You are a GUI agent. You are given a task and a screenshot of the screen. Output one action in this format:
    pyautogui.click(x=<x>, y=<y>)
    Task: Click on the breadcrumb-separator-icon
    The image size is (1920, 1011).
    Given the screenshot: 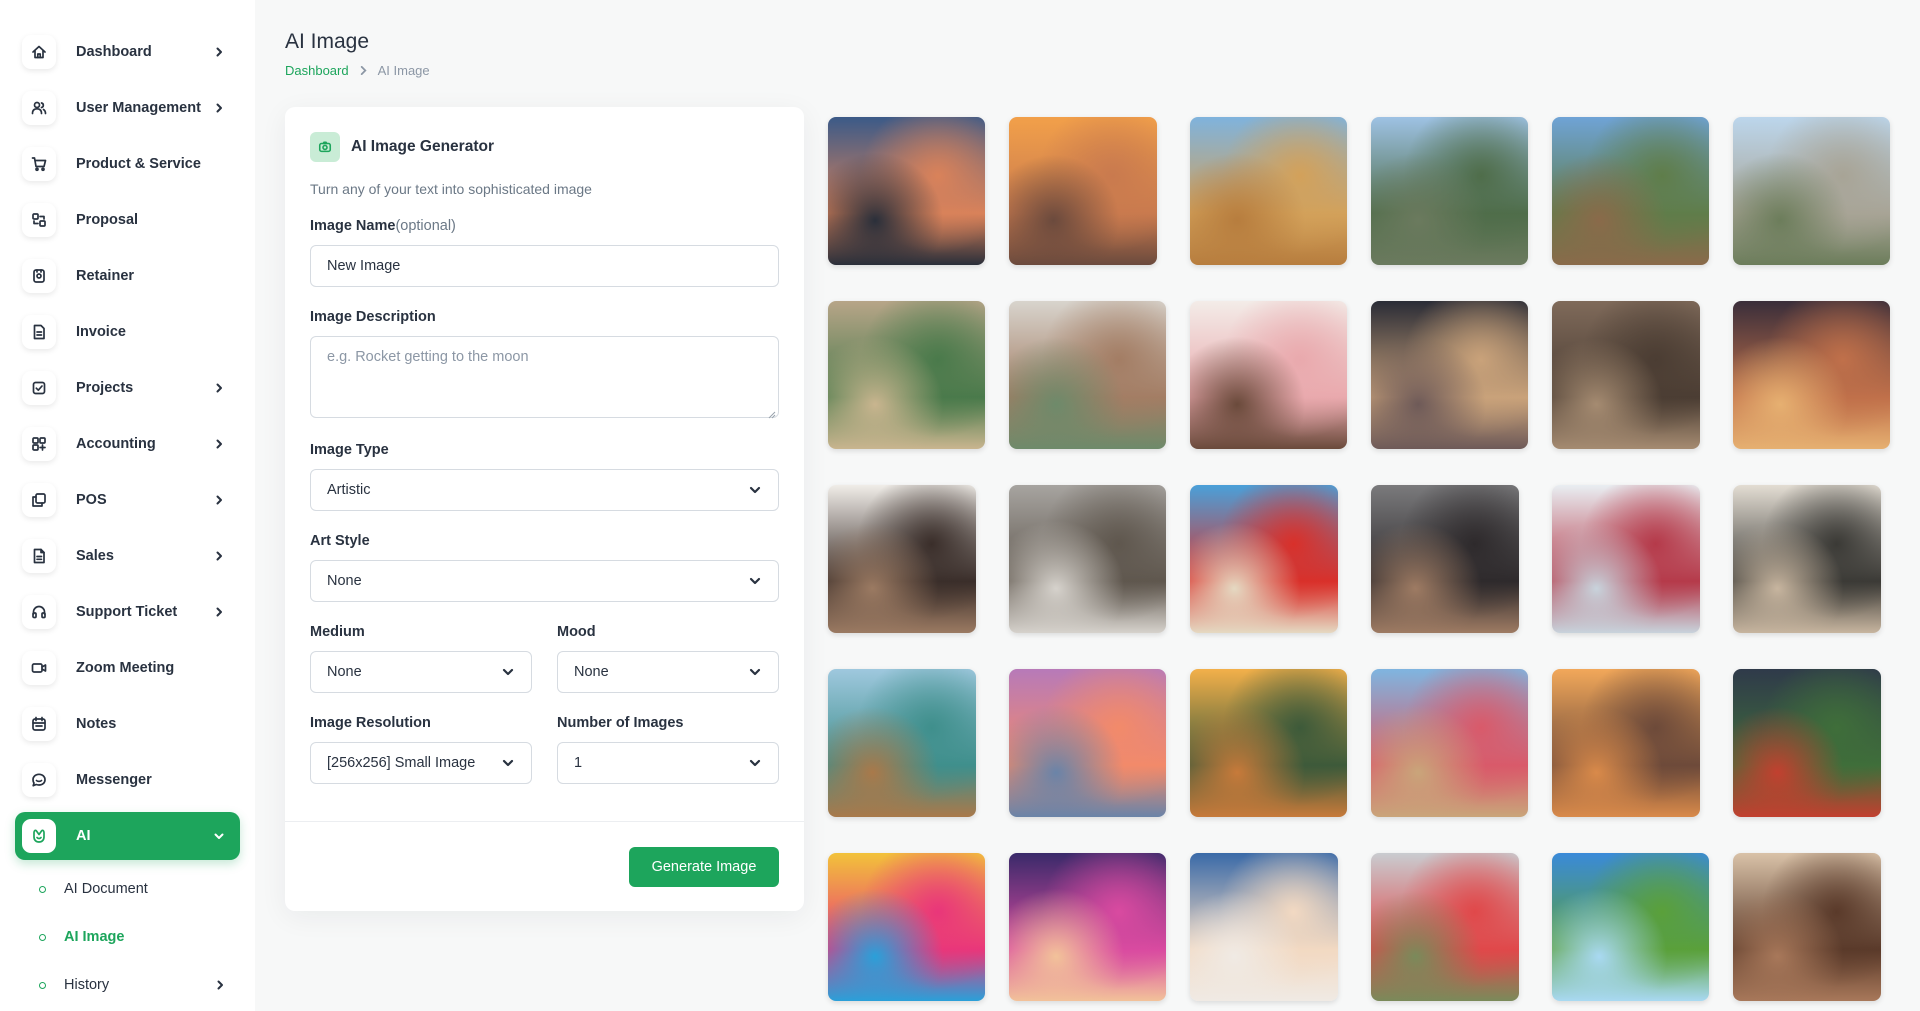 What is the action you would take?
    pyautogui.click(x=363, y=70)
    